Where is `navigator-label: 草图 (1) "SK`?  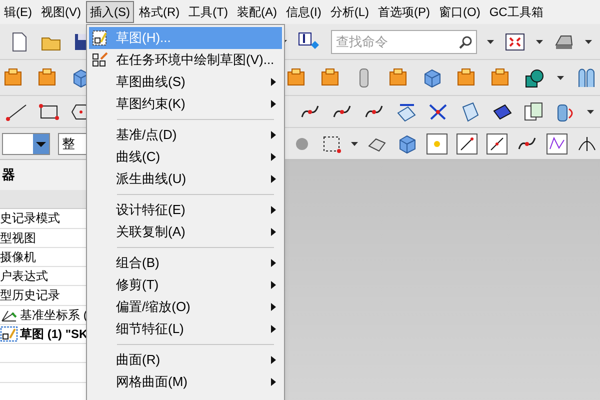 navigator-label: 草图 (1) "SK is located at coordinates (54, 334).